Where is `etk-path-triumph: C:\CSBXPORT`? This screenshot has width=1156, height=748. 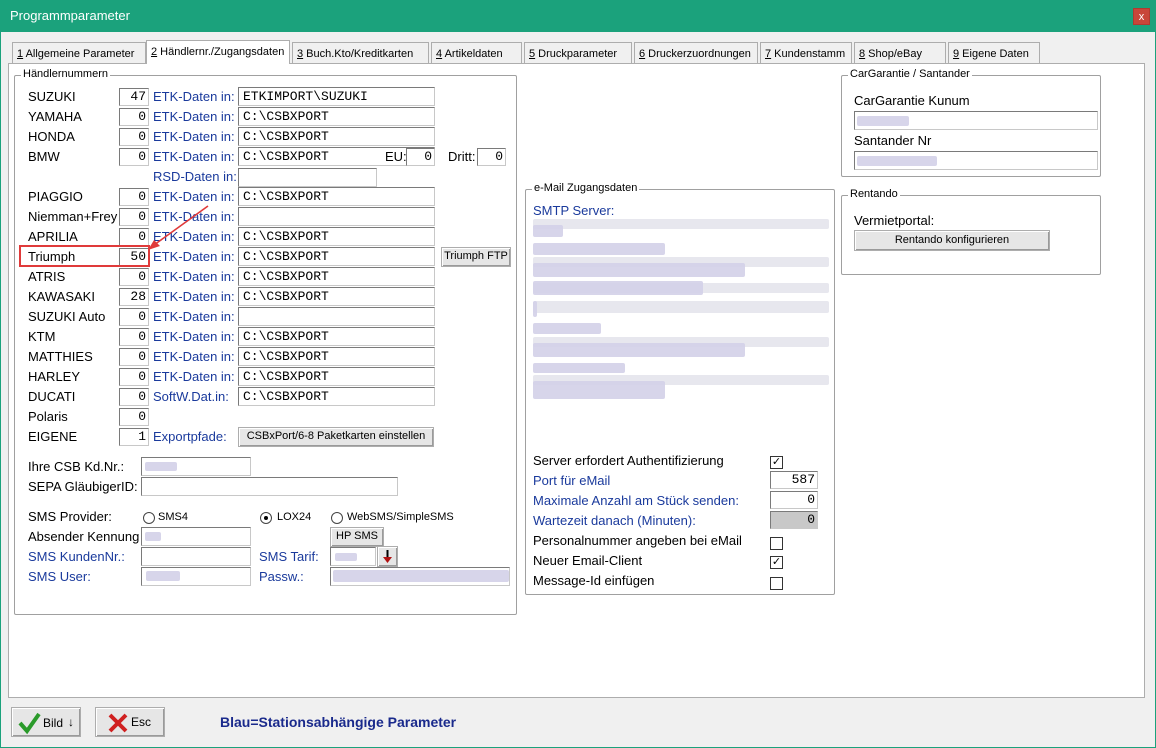
etk-path-triumph: C:\CSBXPORT is located at coordinates (336, 256).